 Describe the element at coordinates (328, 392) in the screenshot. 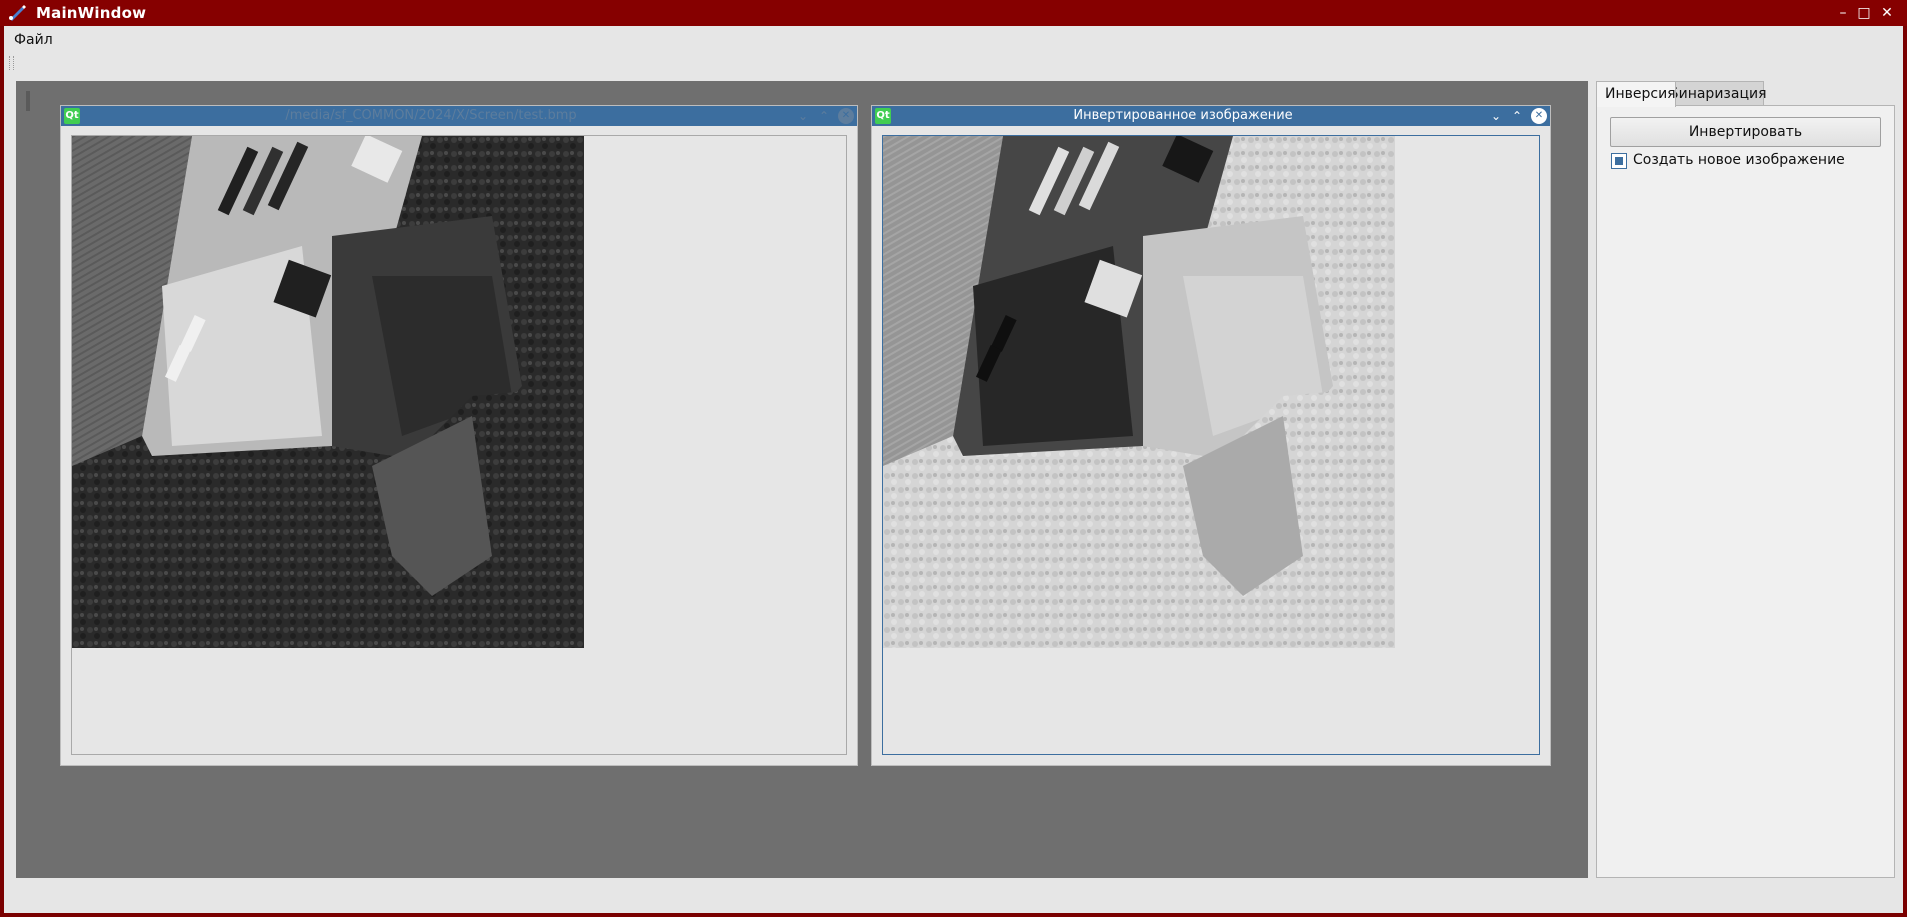

I see `original-image` at that location.